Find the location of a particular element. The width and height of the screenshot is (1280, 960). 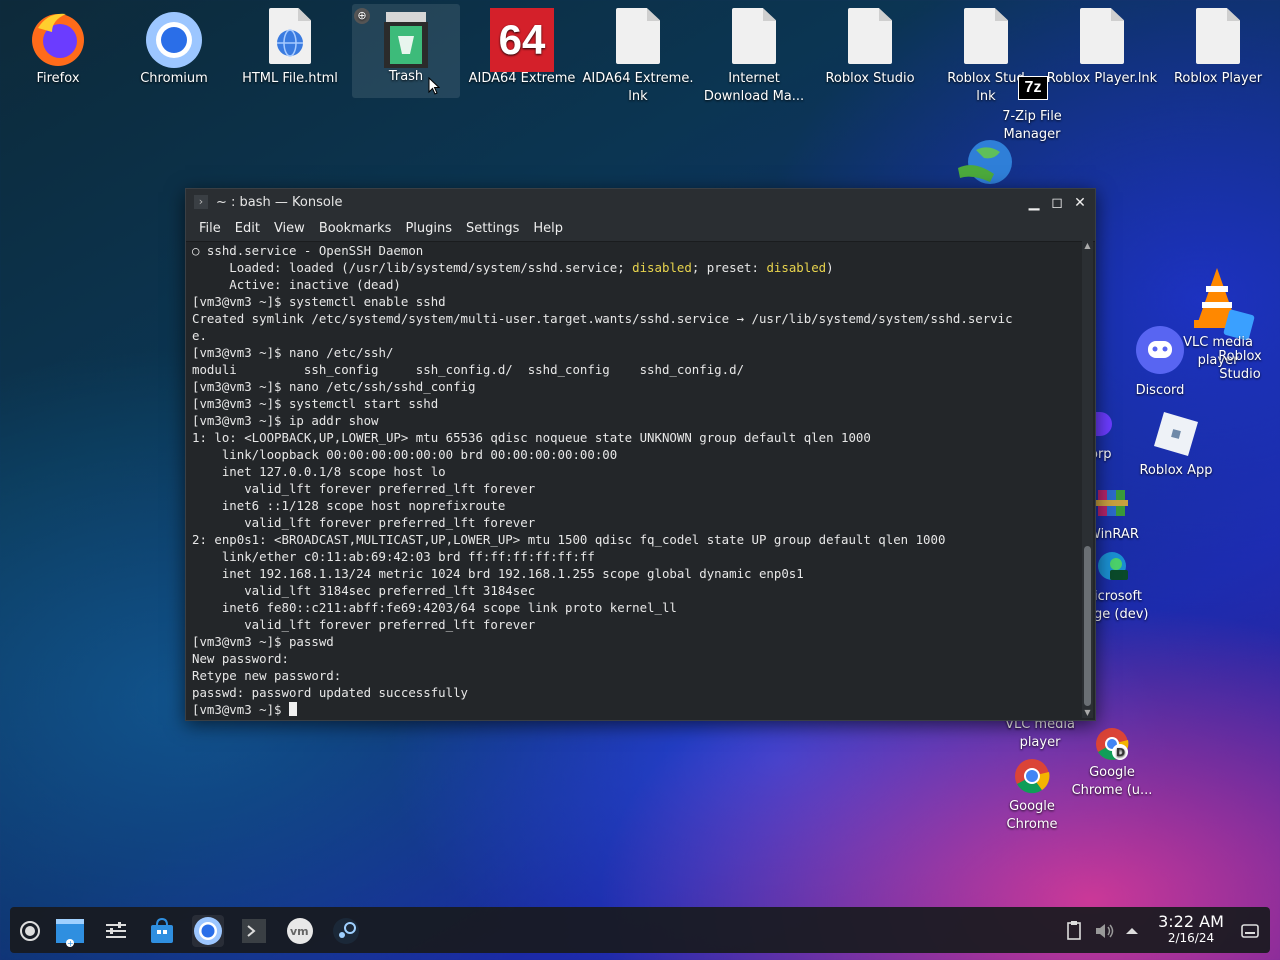

maximize-icon: ◻ is located at coordinates (1057, 203).